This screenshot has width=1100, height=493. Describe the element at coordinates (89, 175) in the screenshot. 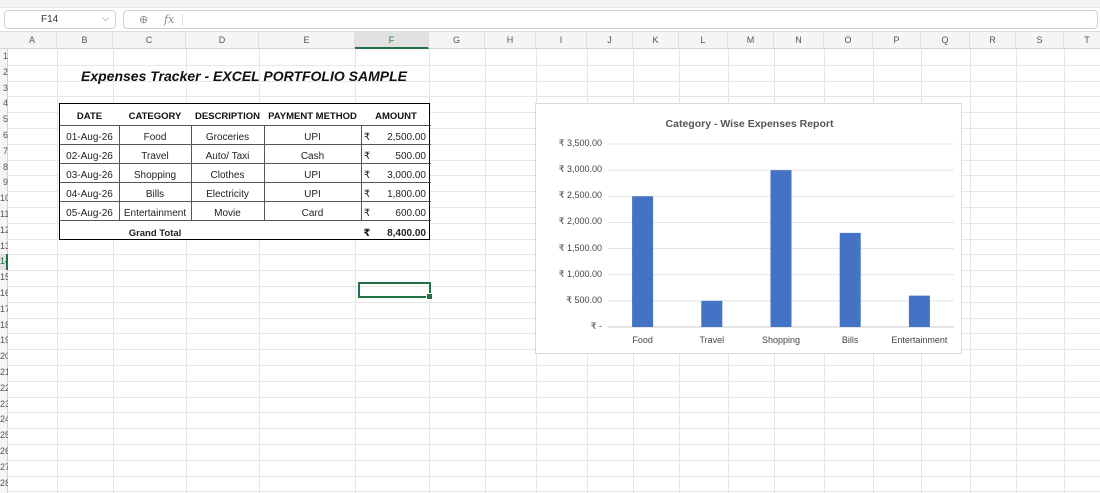

I see `cell-date: 03-Aug-26` at that location.